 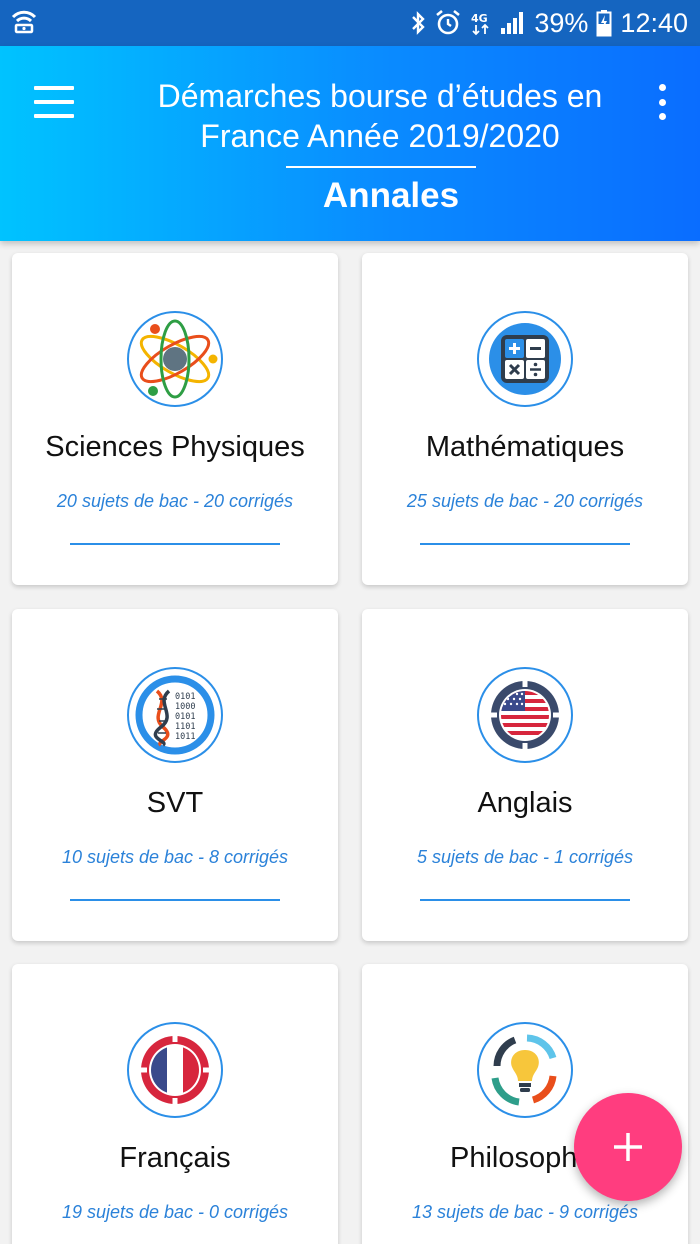 What do you see at coordinates (525, 857) in the screenshot?
I see `subject-stats: 5 sujets de bac - 1 corrigés` at bounding box center [525, 857].